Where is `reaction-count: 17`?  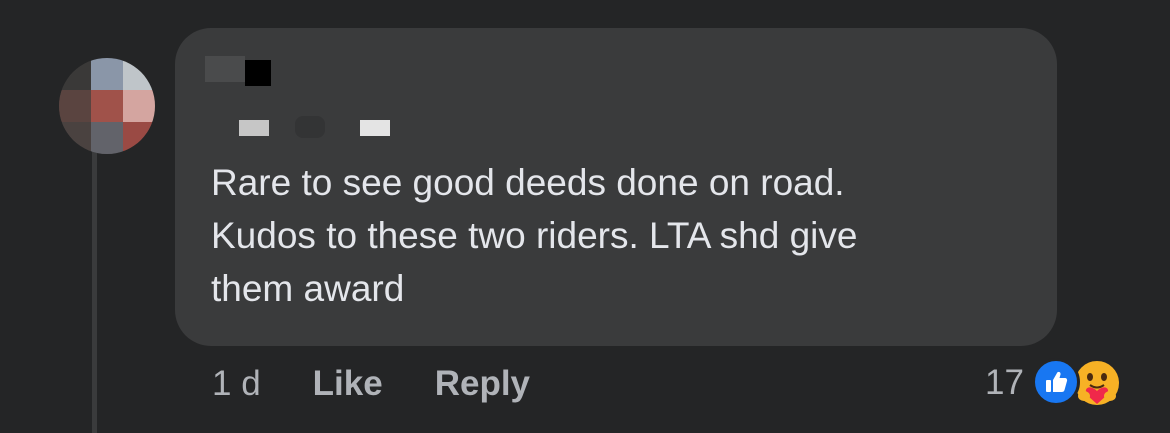 reaction-count: 17 is located at coordinates (1004, 383).